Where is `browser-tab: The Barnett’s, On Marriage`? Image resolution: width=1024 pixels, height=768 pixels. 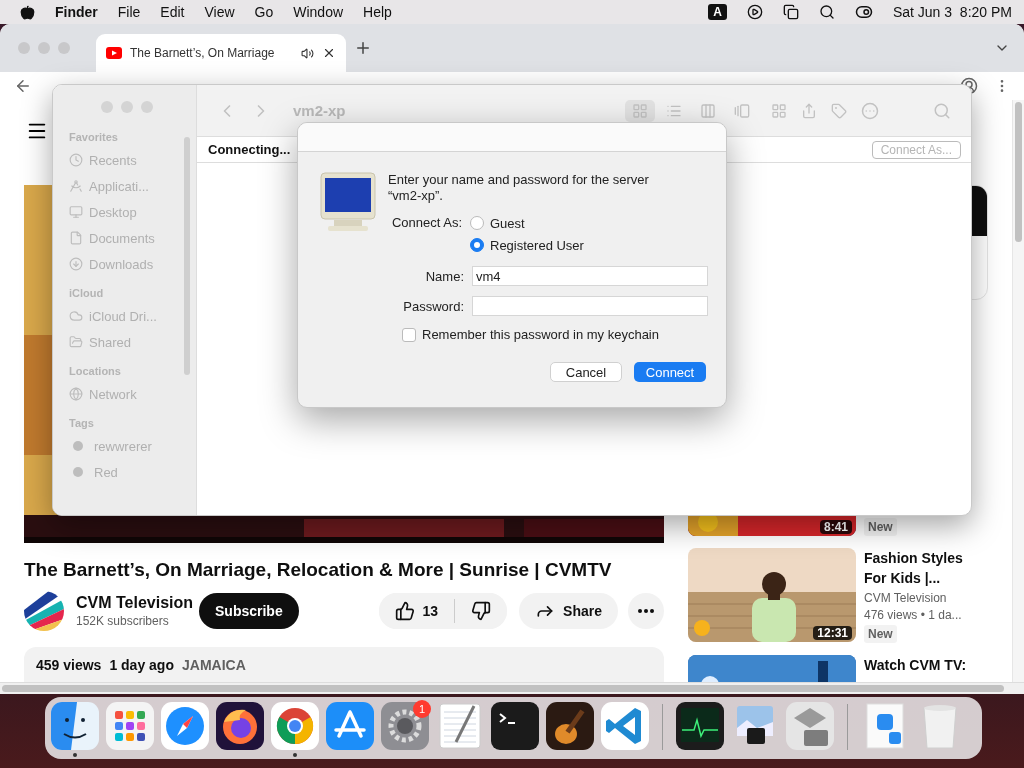
browser-tab: The Barnett’s, On Marriage is located at coordinates (221, 53).